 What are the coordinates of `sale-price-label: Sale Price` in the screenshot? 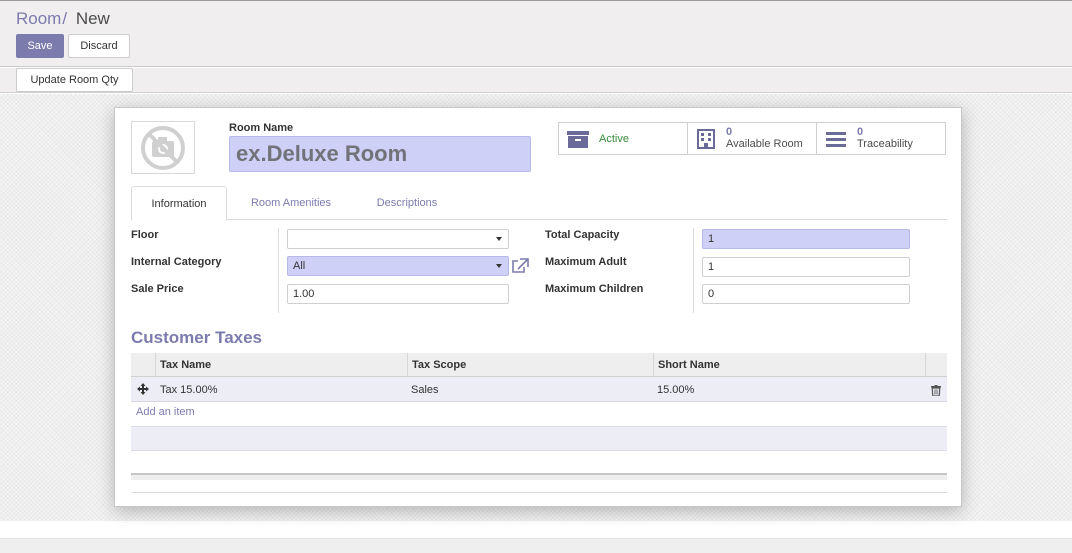 It's located at (157, 289).